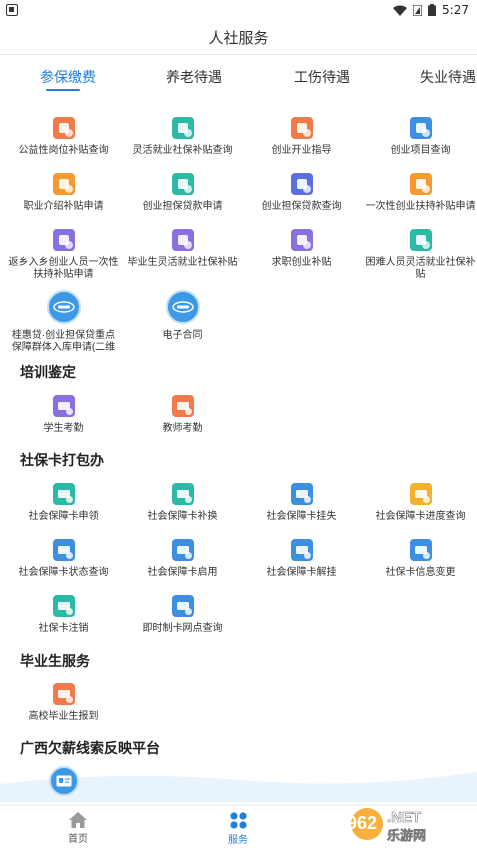  I want to click on section-item-label: 高校毕业生报到, so click(63, 716).